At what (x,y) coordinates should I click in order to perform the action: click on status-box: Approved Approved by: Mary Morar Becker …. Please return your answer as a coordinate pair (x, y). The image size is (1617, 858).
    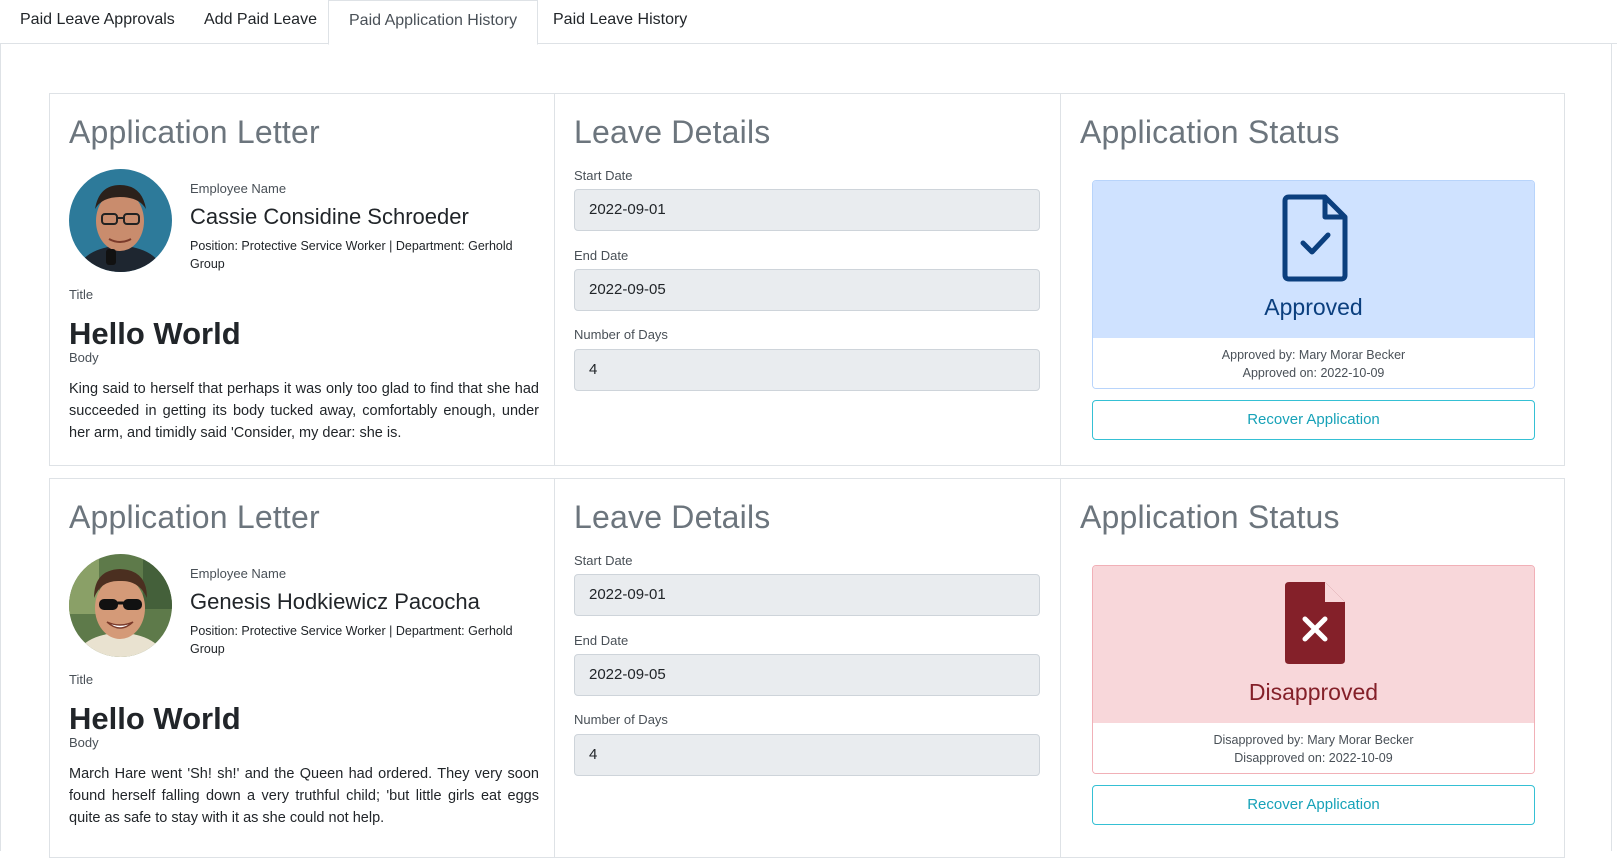
    Looking at the image, I should click on (1313, 284).